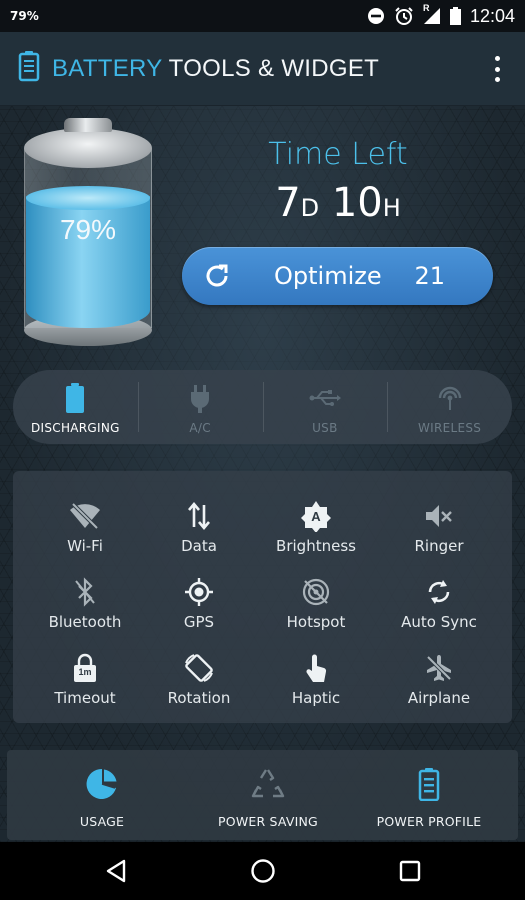 The image size is (525, 900). Describe the element at coordinates (107, 68) in the screenshot. I see `app-title-accent: BATTERY` at that location.